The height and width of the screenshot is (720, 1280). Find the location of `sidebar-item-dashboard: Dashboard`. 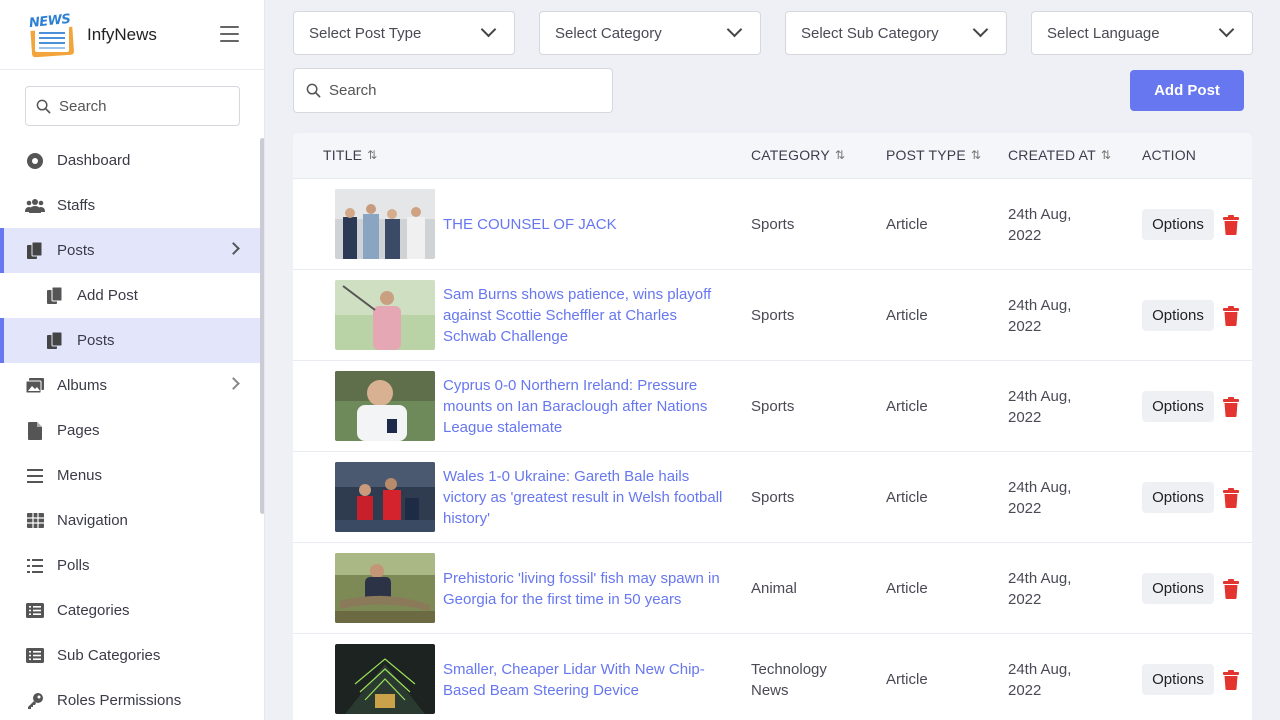

sidebar-item-dashboard: Dashboard is located at coordinates (130, 160).